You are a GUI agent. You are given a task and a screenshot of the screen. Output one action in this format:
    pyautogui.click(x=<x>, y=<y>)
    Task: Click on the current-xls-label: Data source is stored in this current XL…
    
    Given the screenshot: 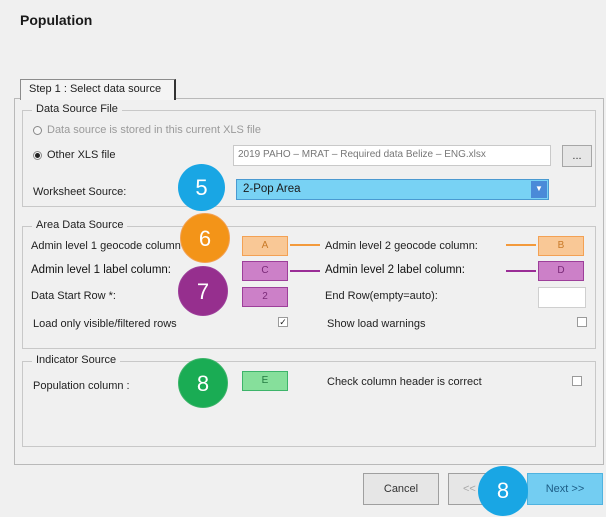 What is the action you would take?
    pyautogui.click(x=154, y=130)
    